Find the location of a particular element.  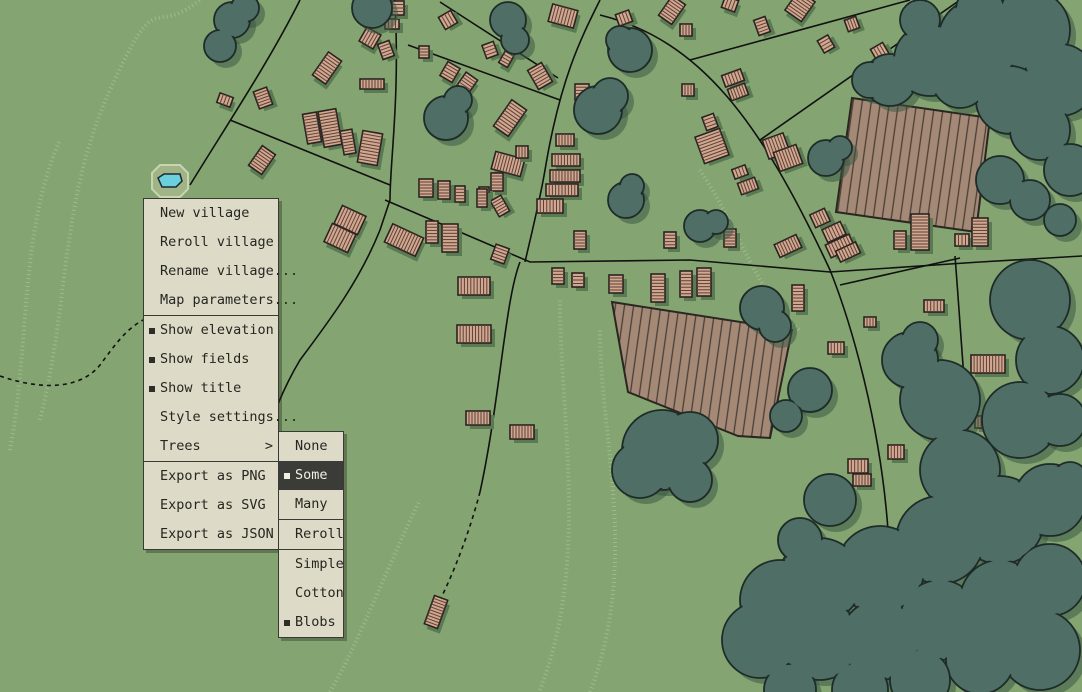

menu-item-label: Blobs is located at coordinates (315, 622).